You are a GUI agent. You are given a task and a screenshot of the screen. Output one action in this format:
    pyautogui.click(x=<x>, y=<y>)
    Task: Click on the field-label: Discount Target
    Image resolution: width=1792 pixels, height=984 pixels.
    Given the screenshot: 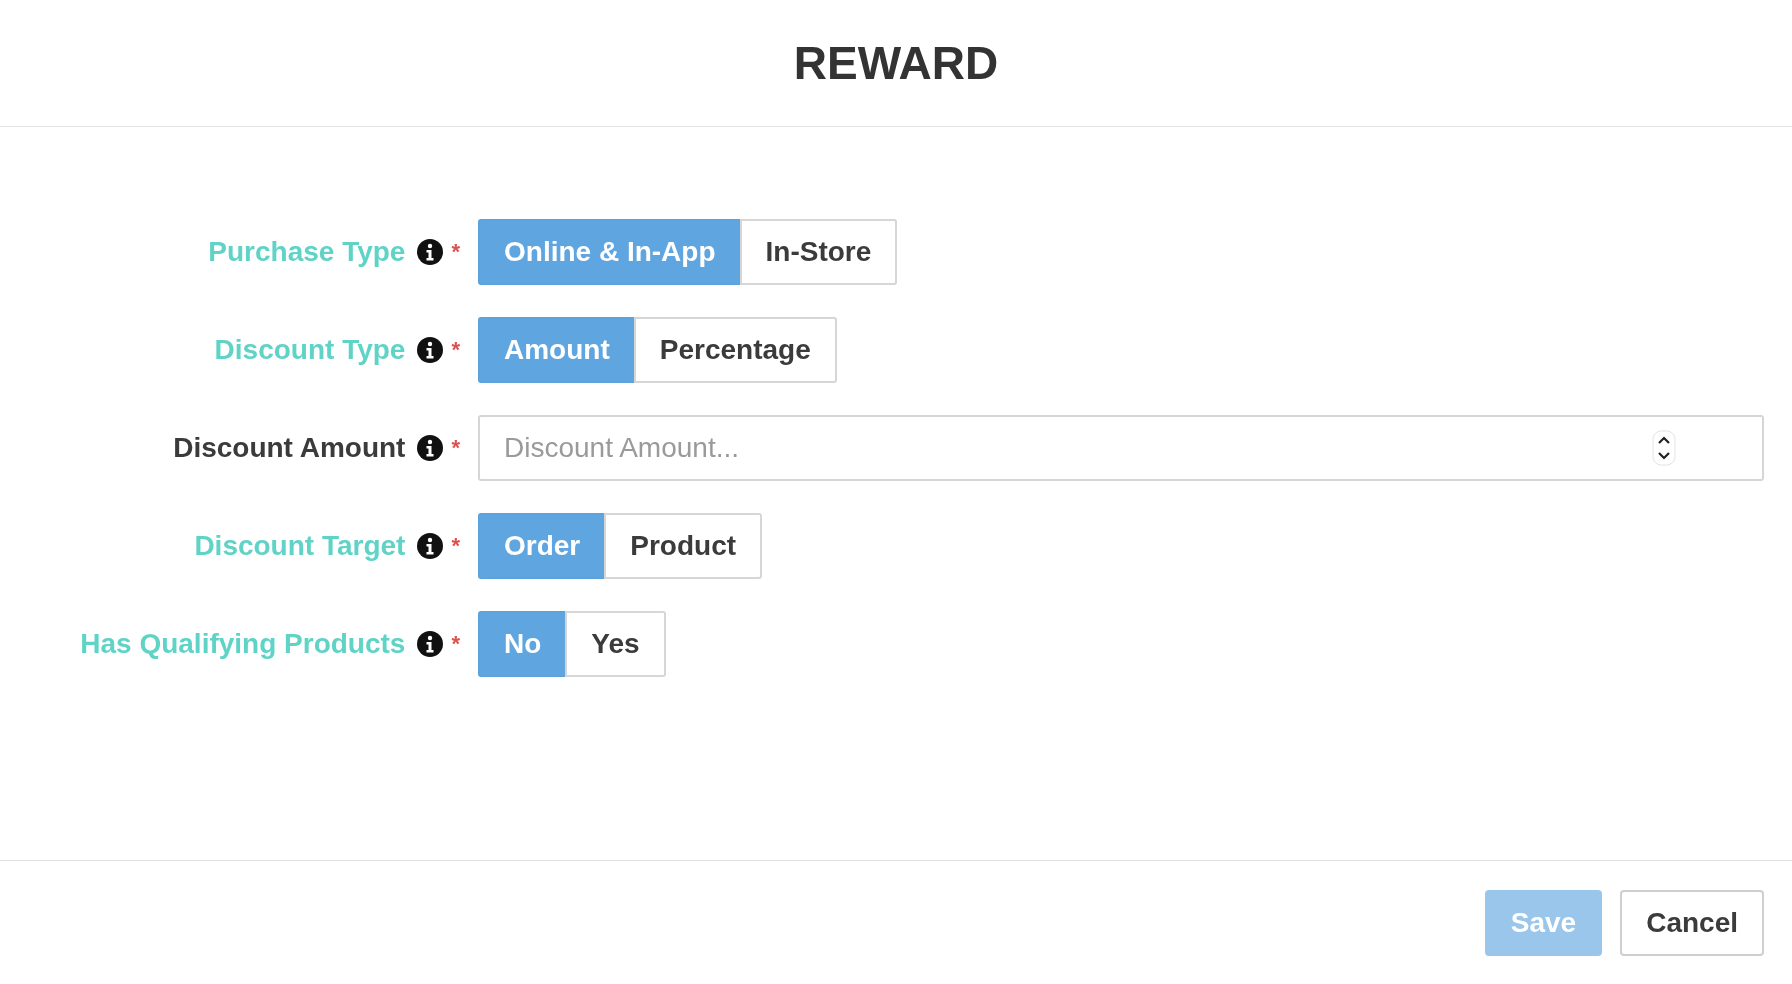 What is the action you would take?
    pyautogui.click(x=300, y=546)
    